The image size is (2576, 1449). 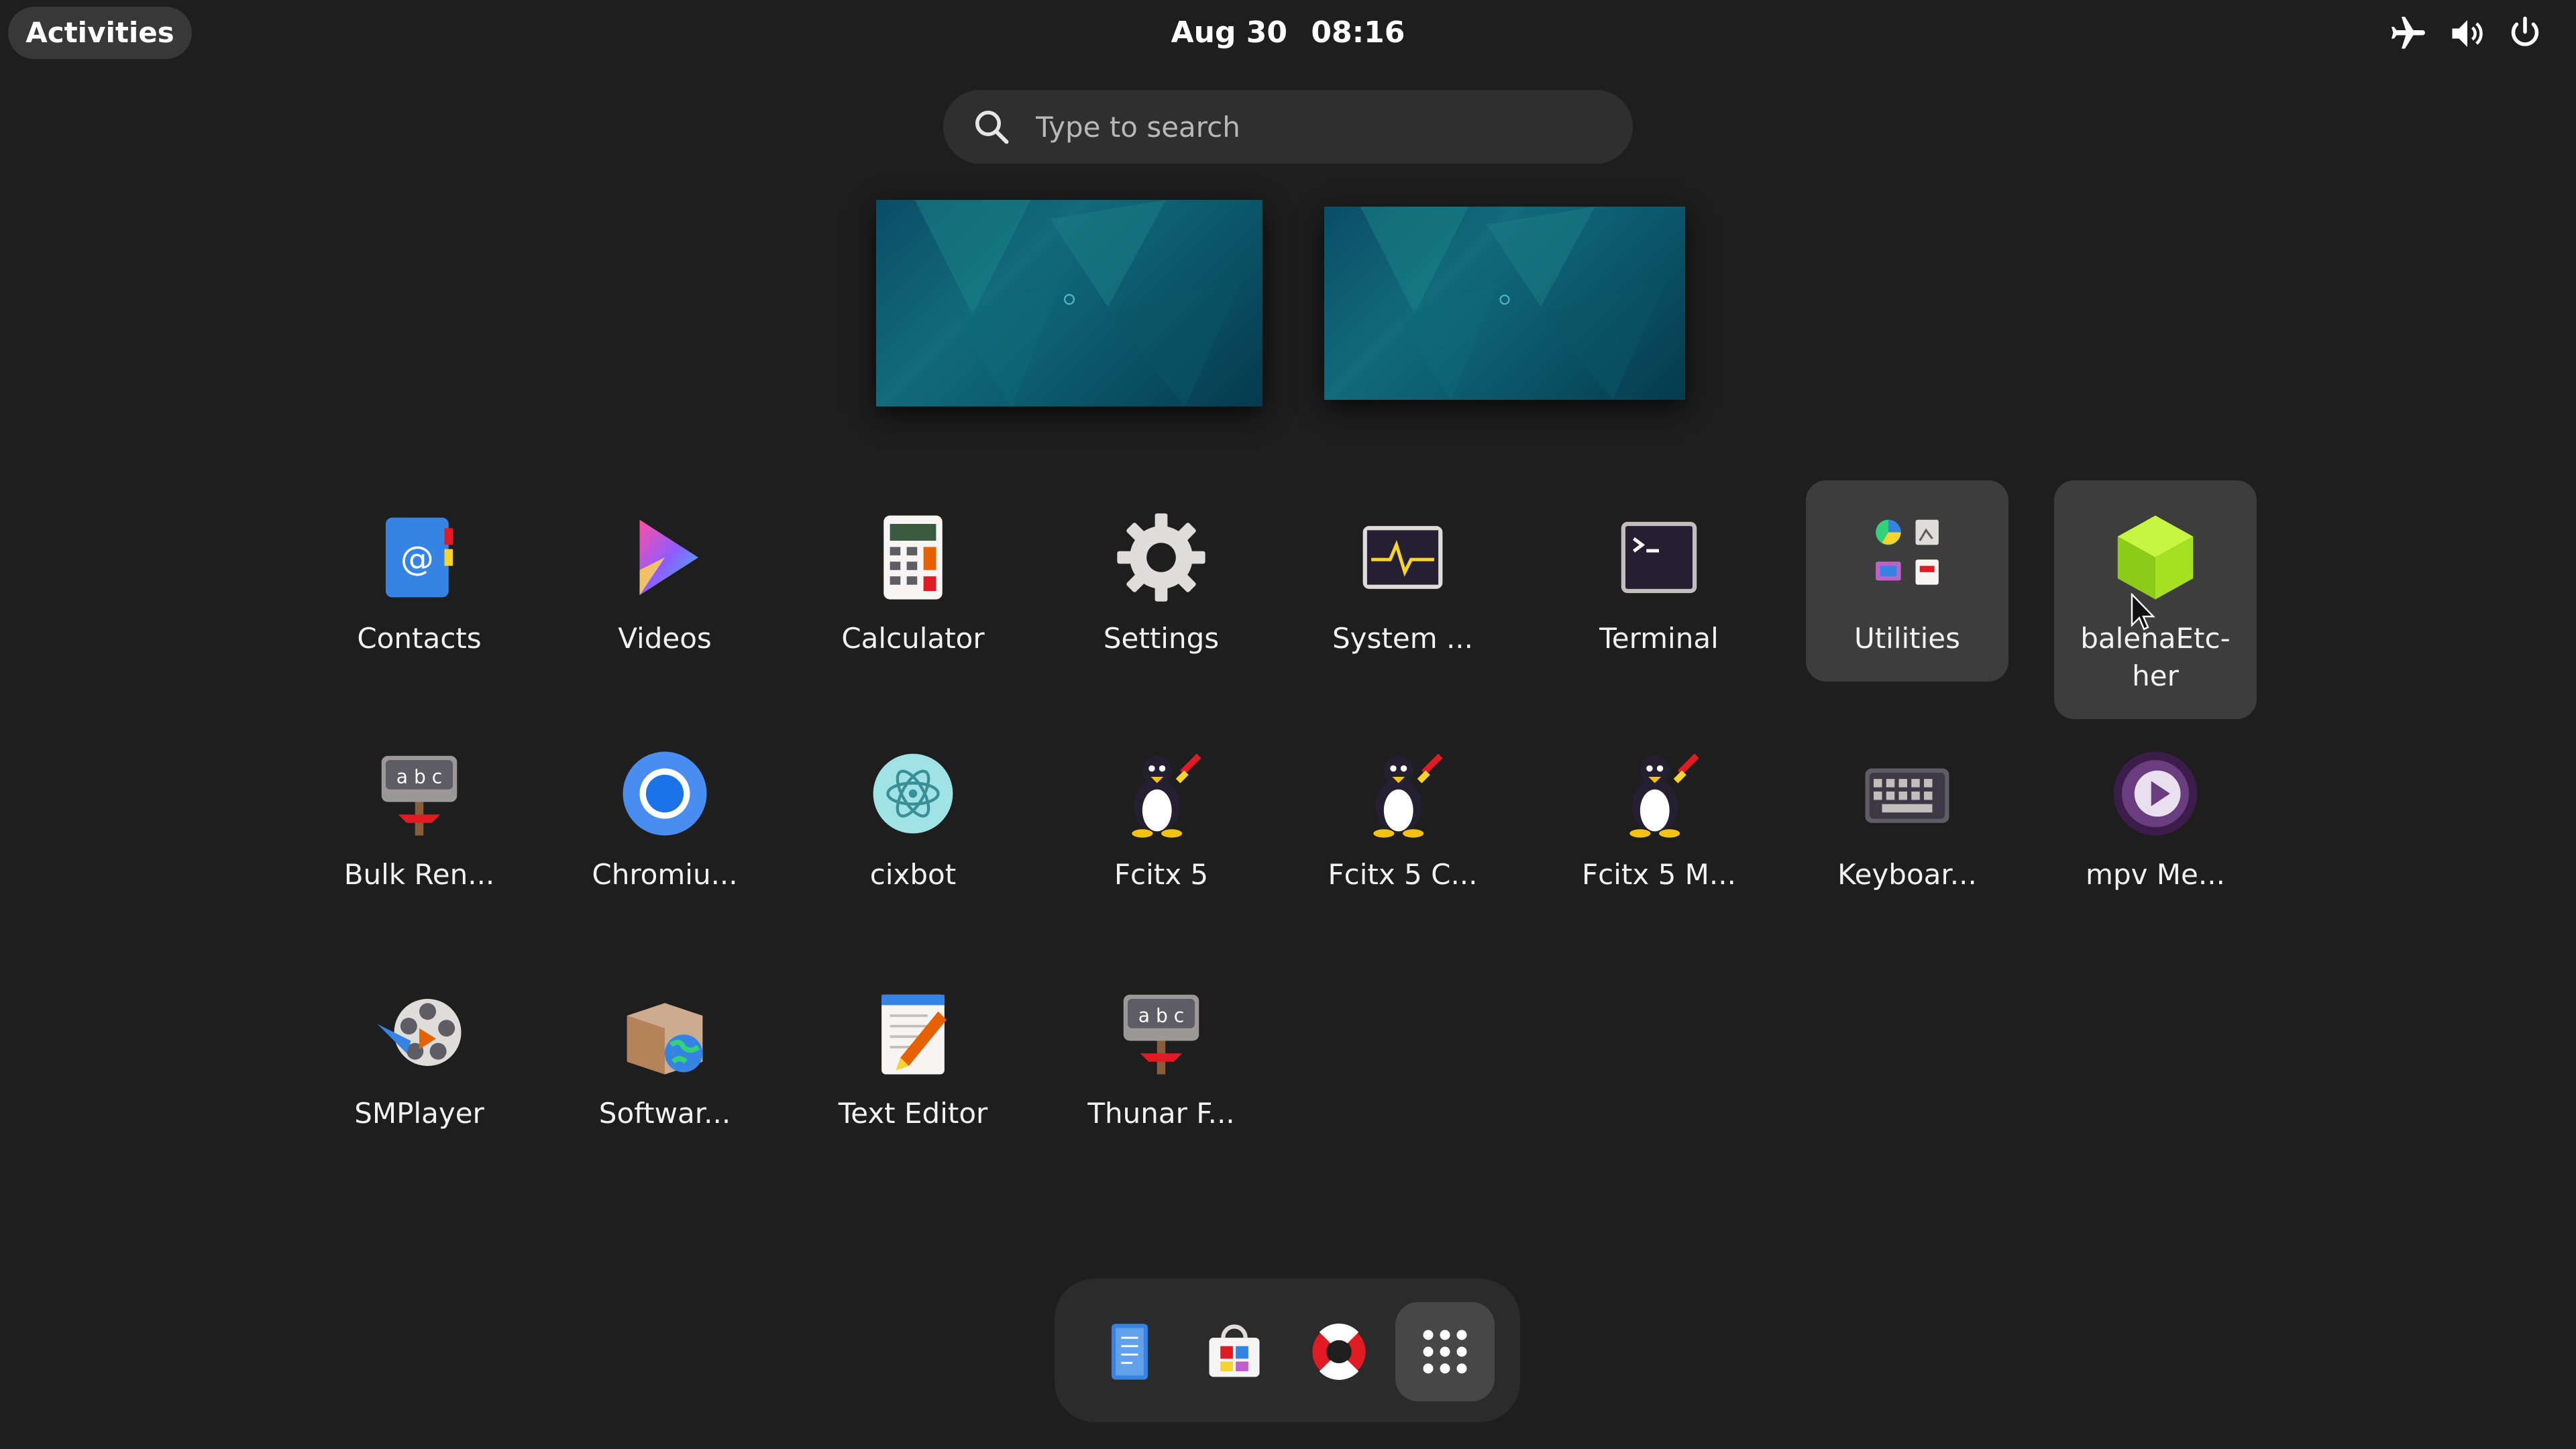 What do you see at coordinates (913, 638) in the screenshot?
I see `app-label: Calculator` at bounding box center [913, 638].